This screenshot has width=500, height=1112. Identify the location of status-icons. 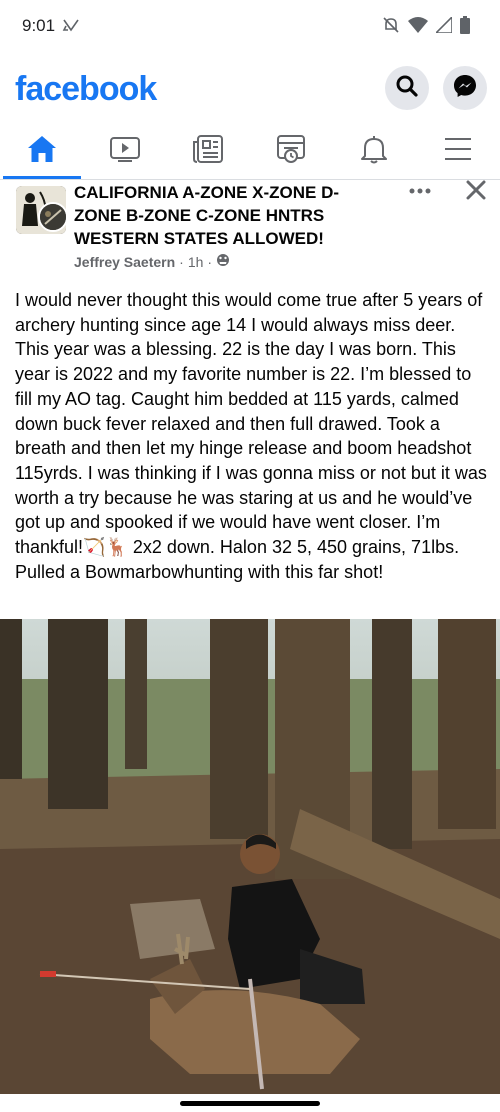
(426, 27).